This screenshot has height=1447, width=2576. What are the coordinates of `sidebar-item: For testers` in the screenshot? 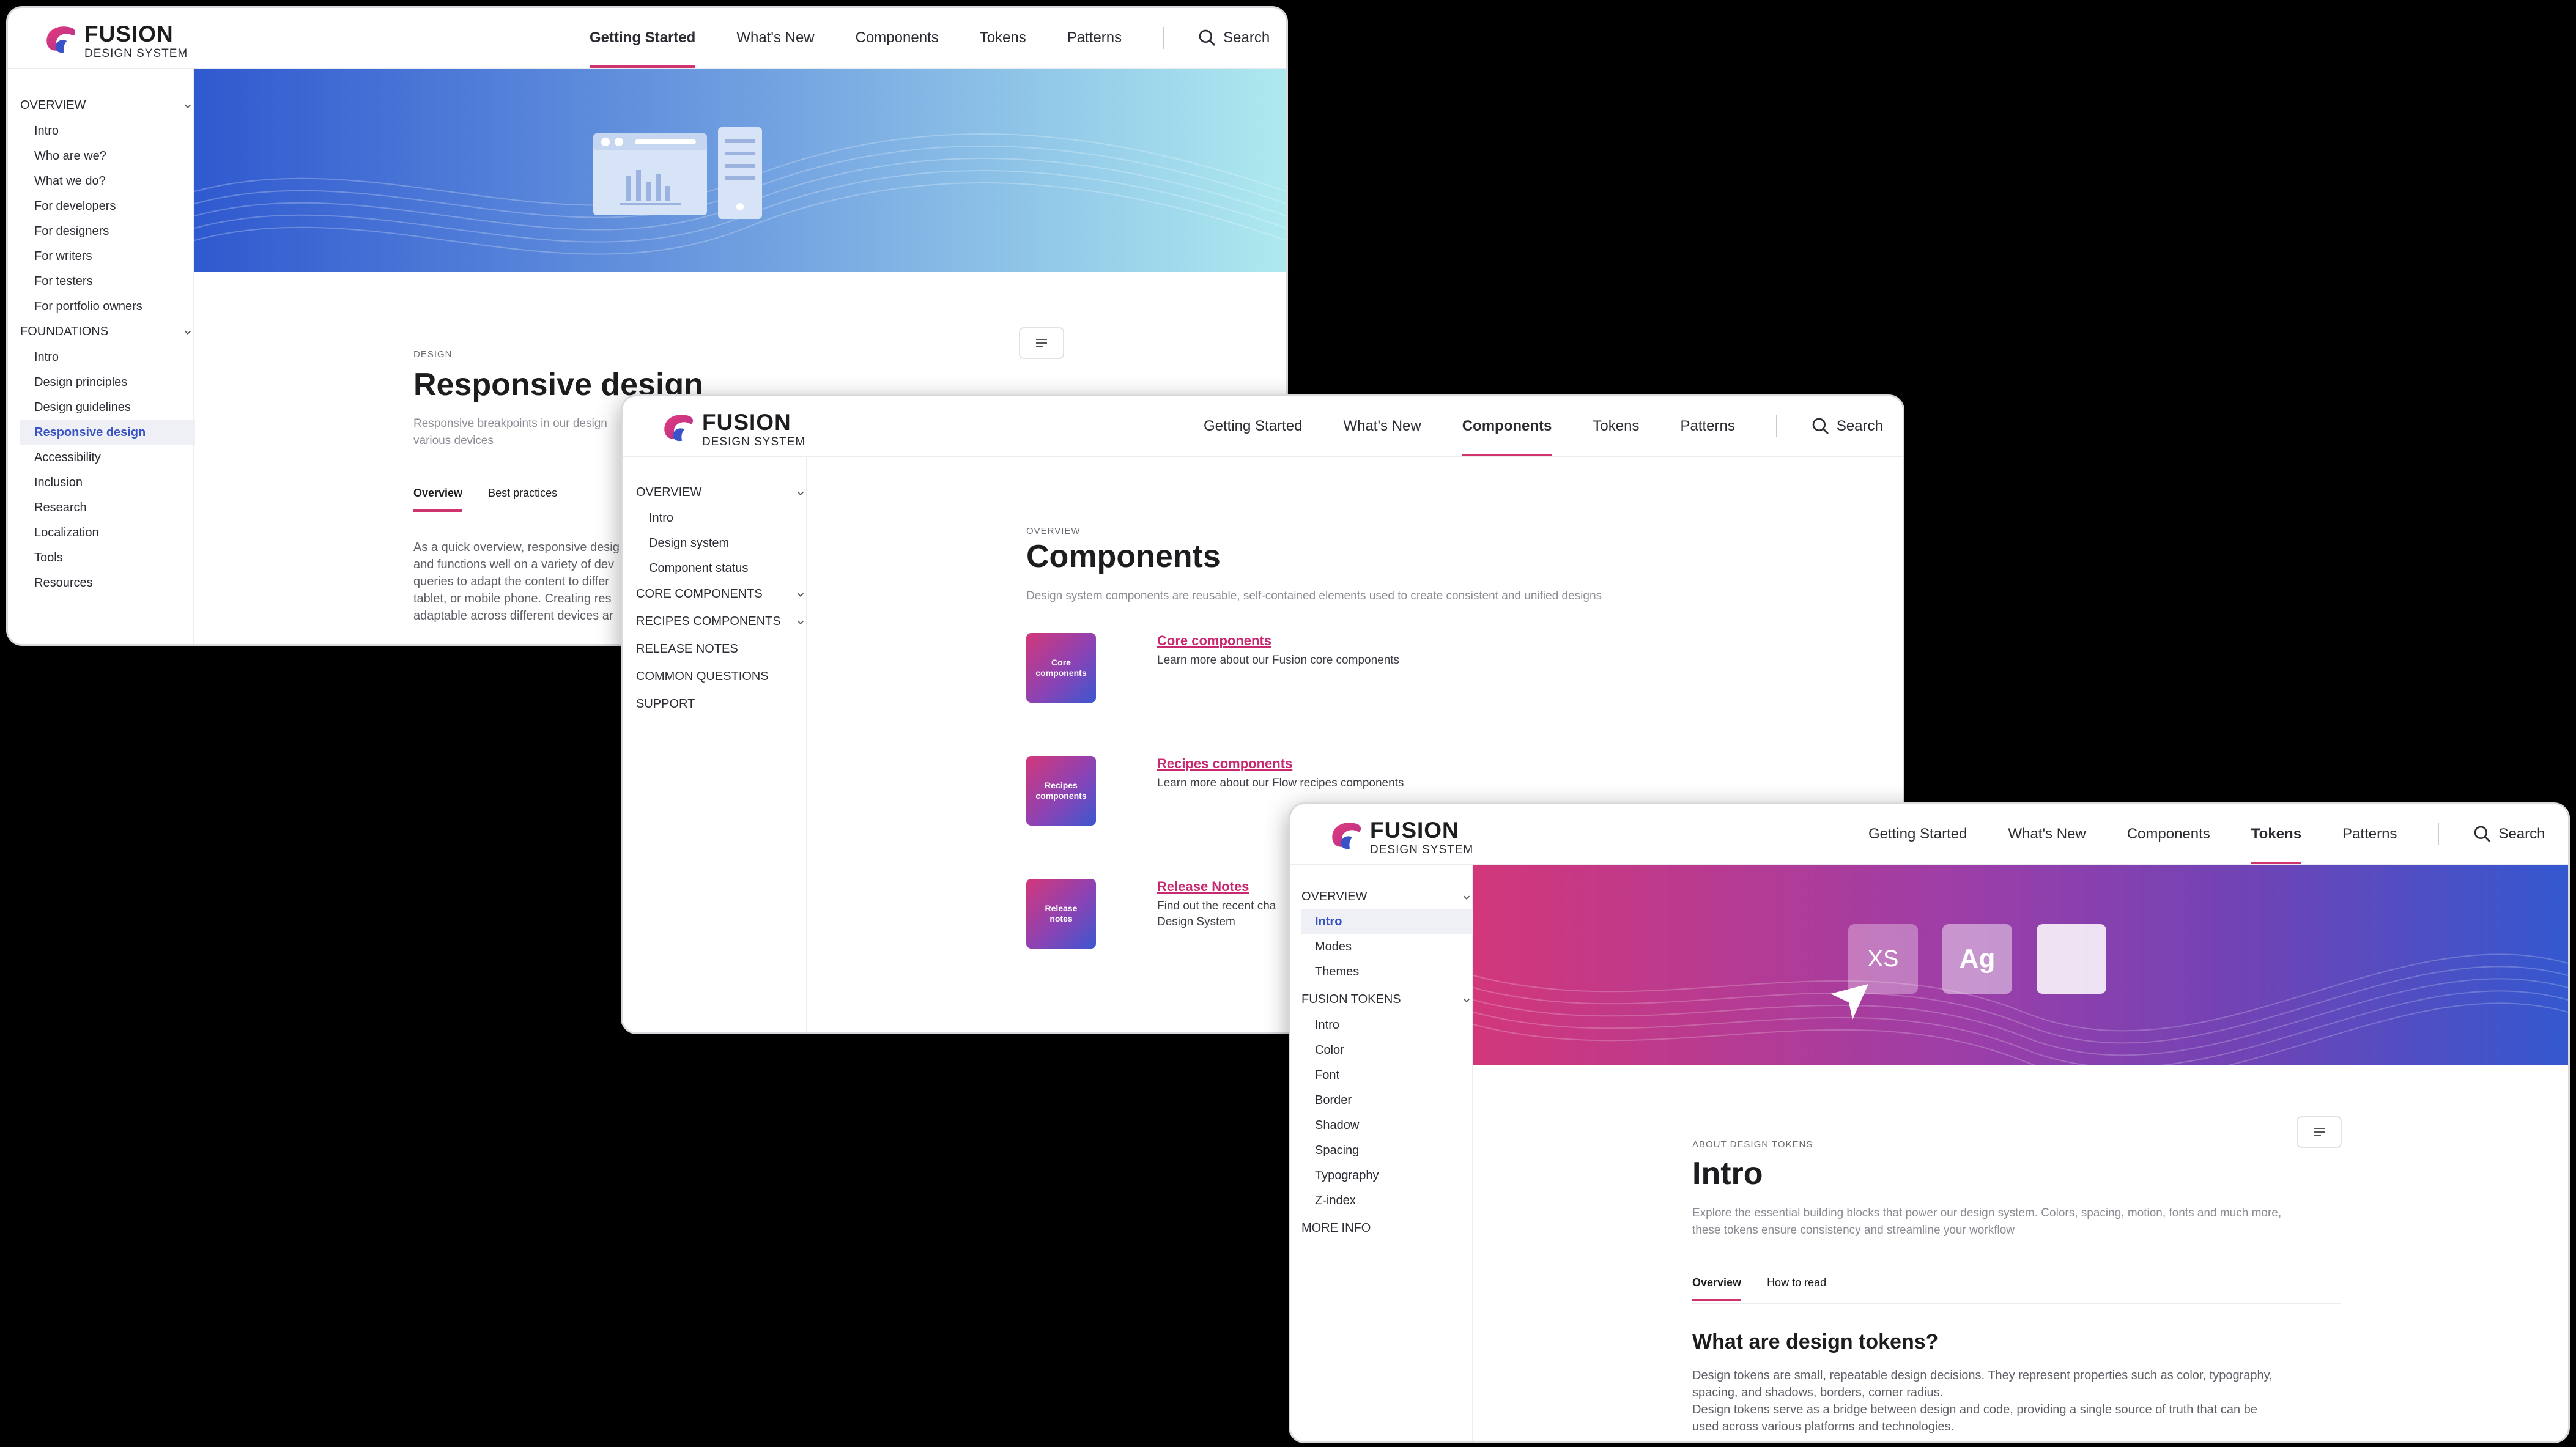 It's located at (63, 282).